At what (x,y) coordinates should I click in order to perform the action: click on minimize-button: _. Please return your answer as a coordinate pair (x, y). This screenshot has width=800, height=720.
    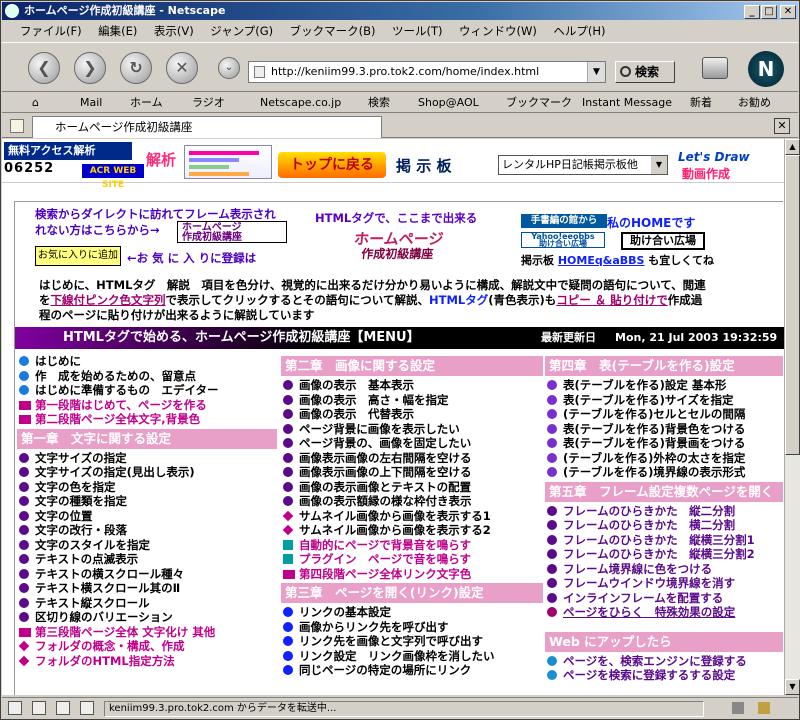
    Looking at the image, I should click on (752, 12).